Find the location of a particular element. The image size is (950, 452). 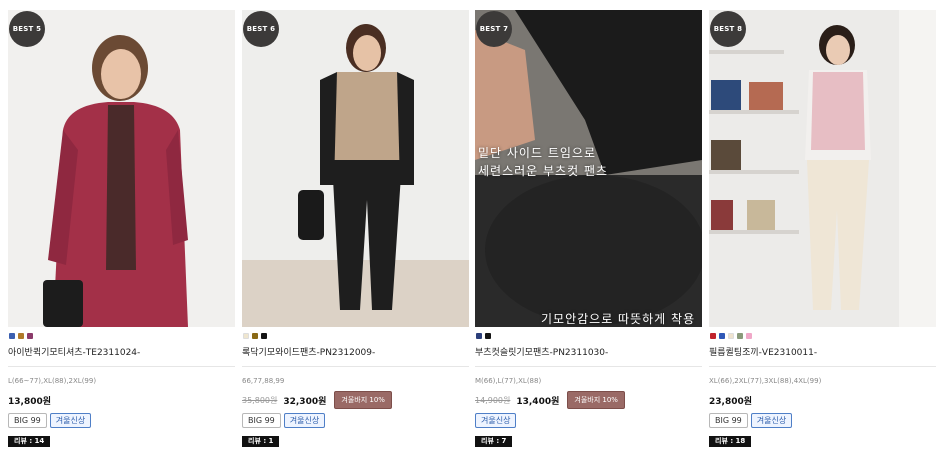

sale-price: 23,800원 is located at coordinates (731, 401).